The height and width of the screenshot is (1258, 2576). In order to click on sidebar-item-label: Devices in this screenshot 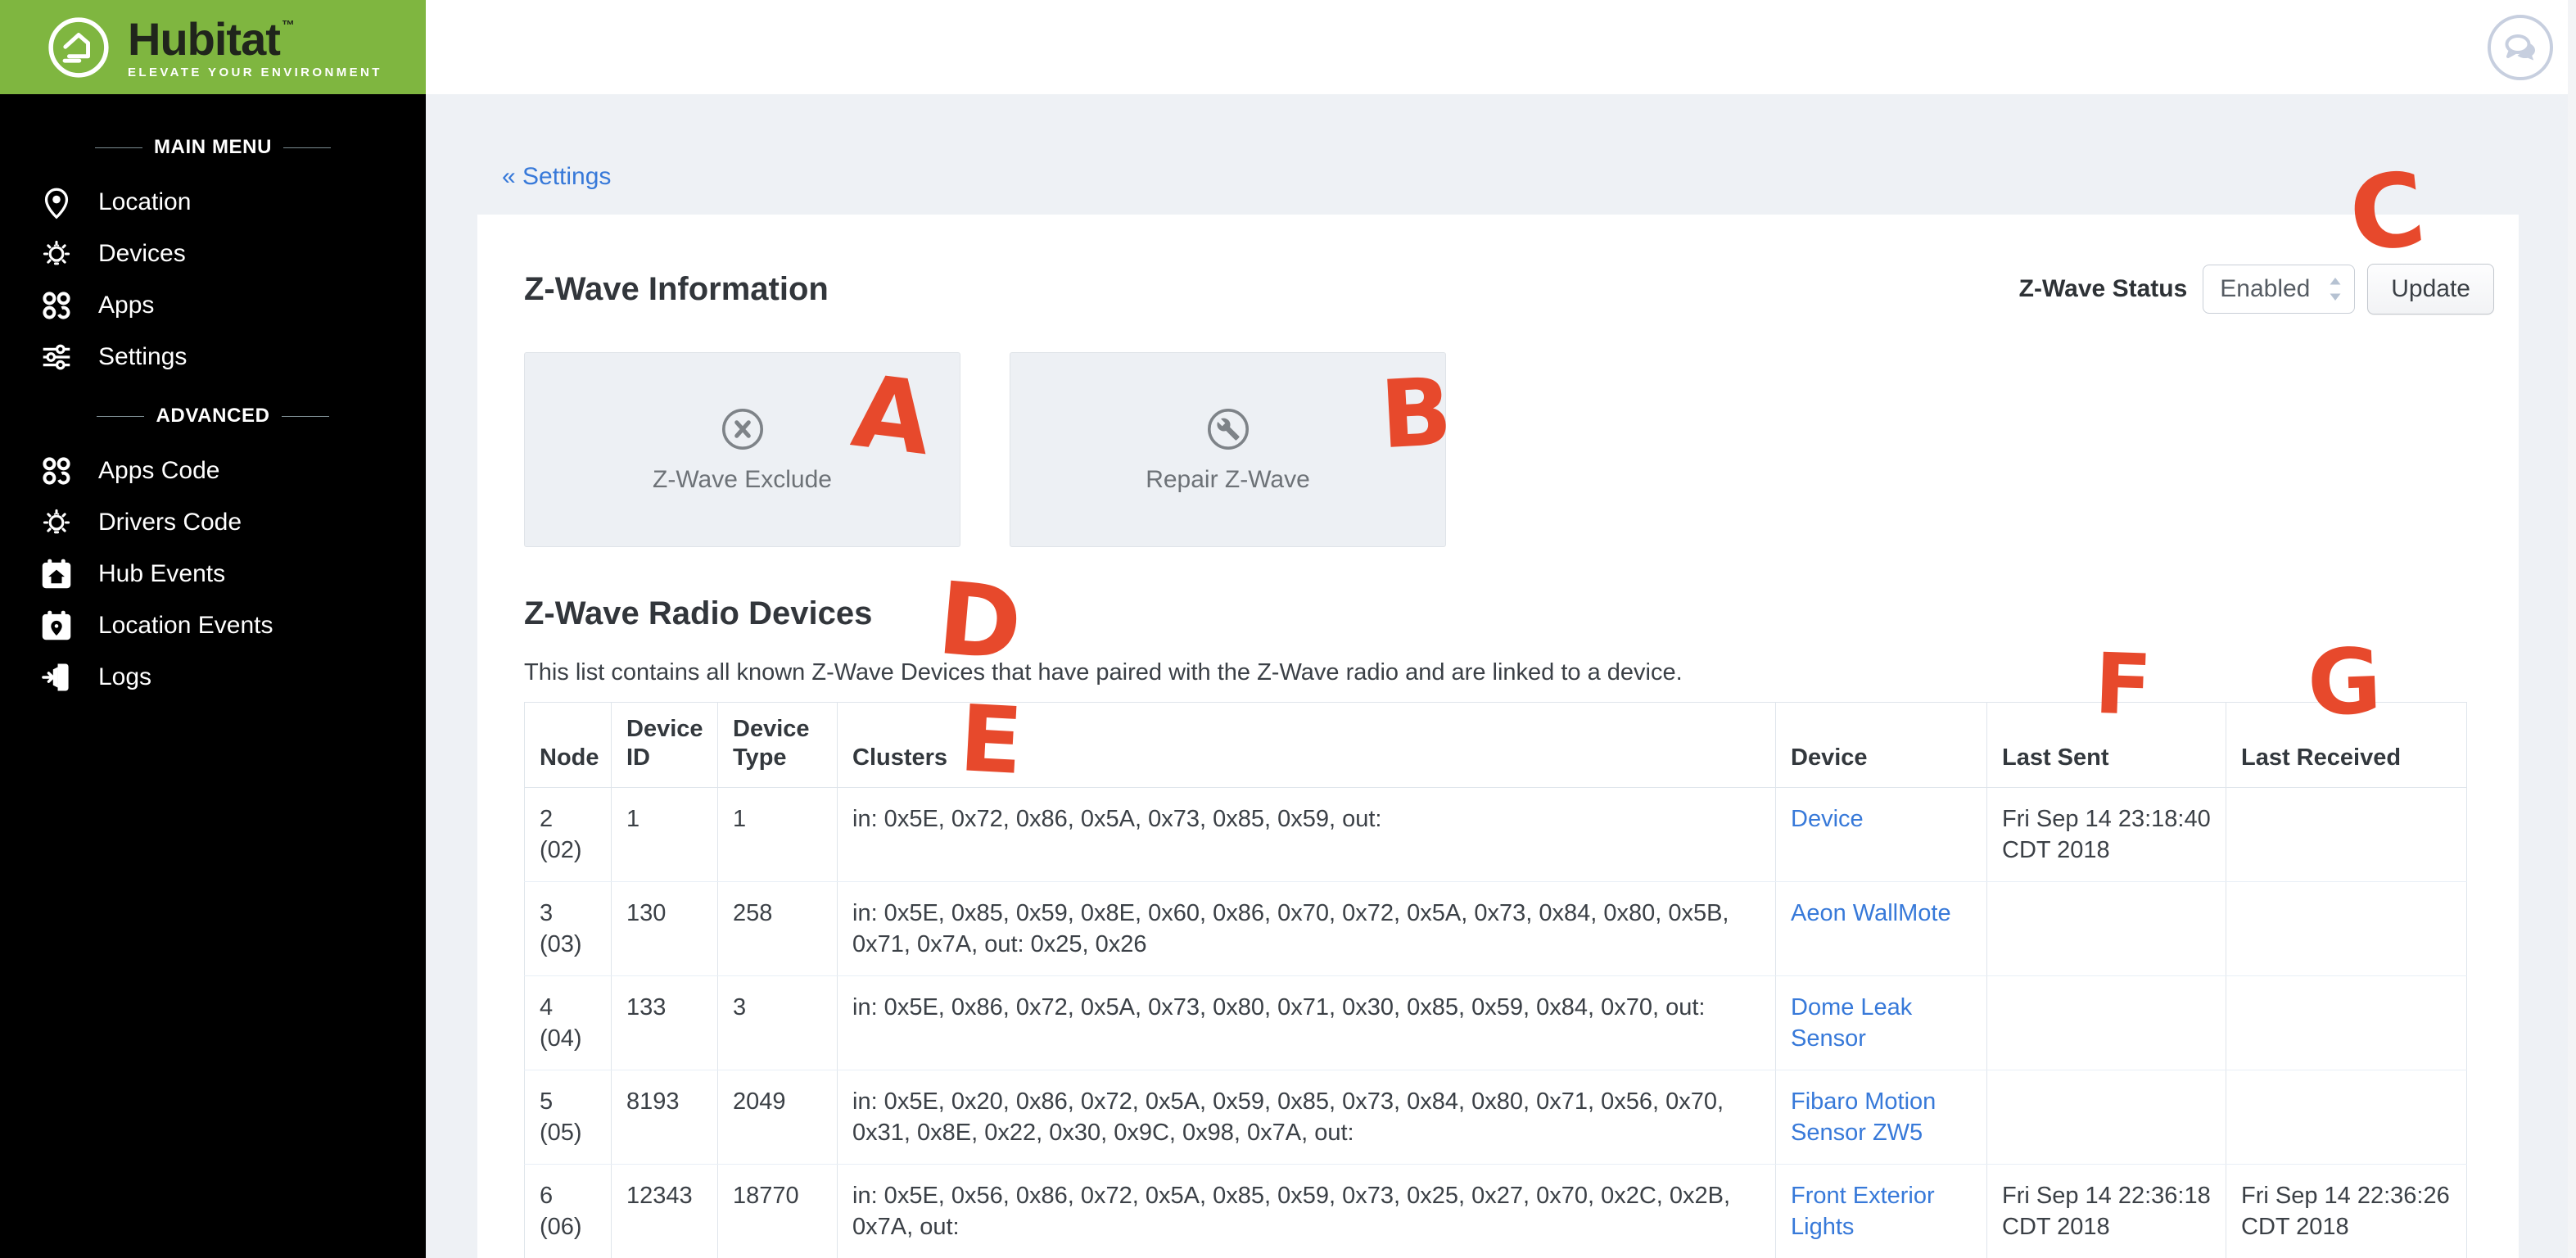, I will do `click(142, 253)`.